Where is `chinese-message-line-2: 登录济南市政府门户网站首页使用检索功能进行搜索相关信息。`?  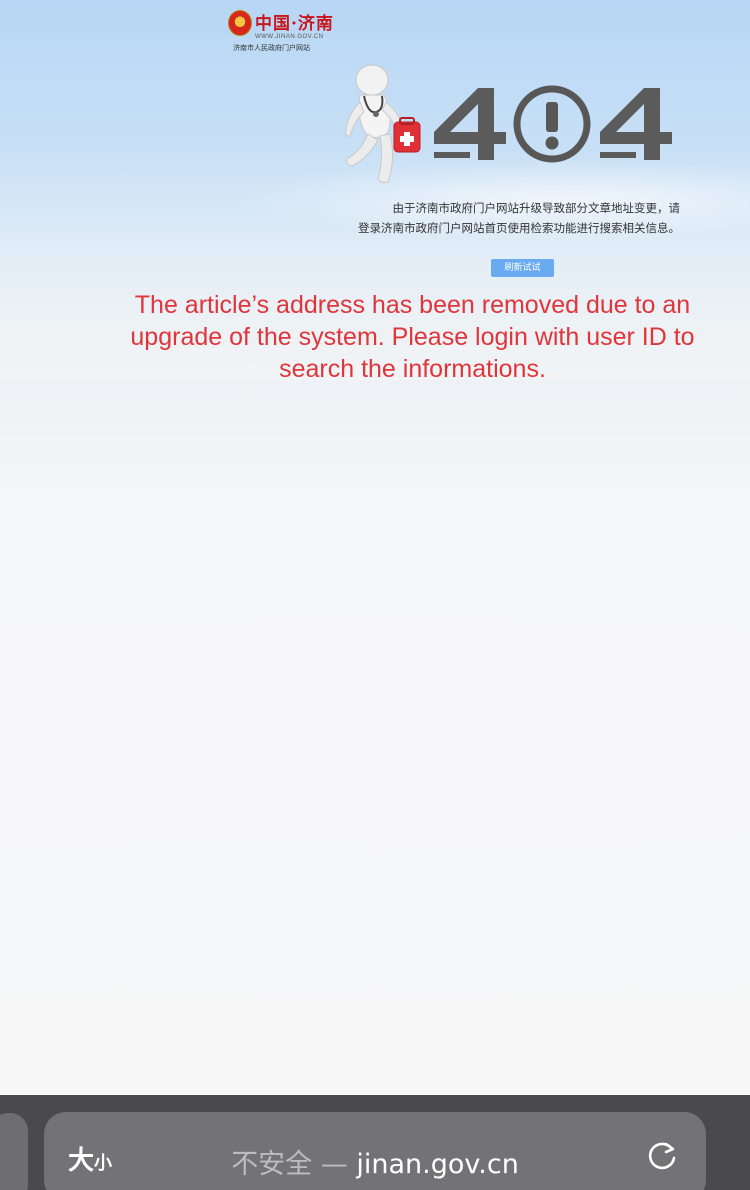 chinese-message-line-2: 登录济南市政府门户网站首页使用检索功能进行搜索相关信息。 is located at coordinates (519, 228).